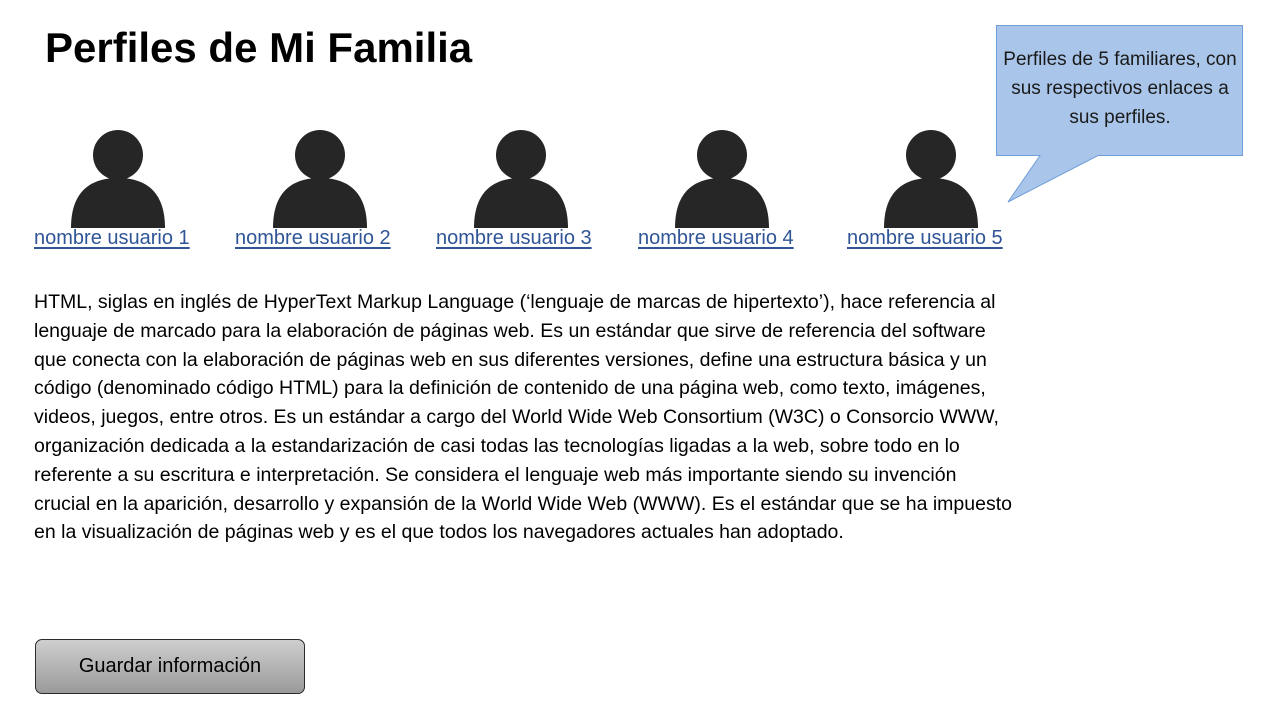 This screenshot has height=720, width=1280. What do you see at coordinates (925, 238) in the screenshot?
I see `profile-link-5: nombre usuario 5` at bounding box center [925, 238].